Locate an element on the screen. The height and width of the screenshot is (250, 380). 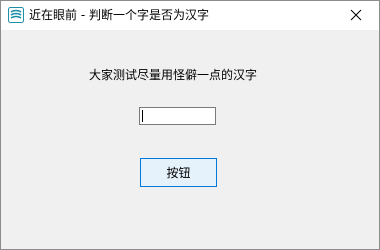
title-bar: 近在眼前 - 判断一个字是否为汉字 is located at coordinates (190, 15).